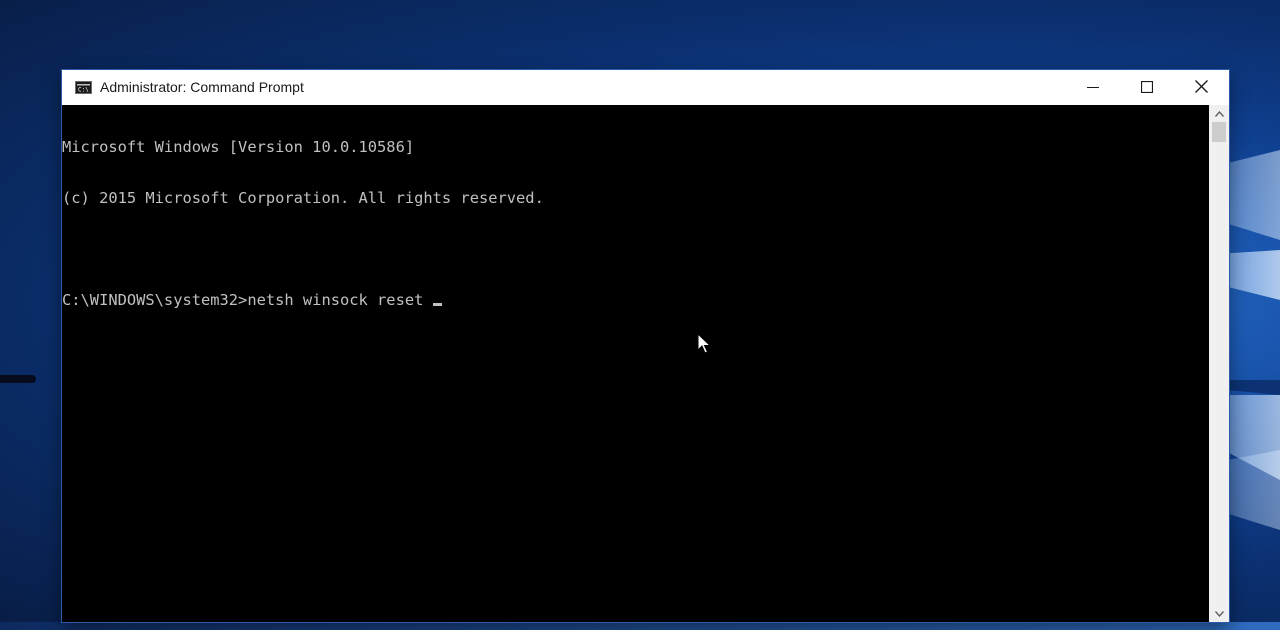  What do you see at coordinates (640, 626) in the screenshot?
I see `taskbar-edge` at bounding box center [640, 626].